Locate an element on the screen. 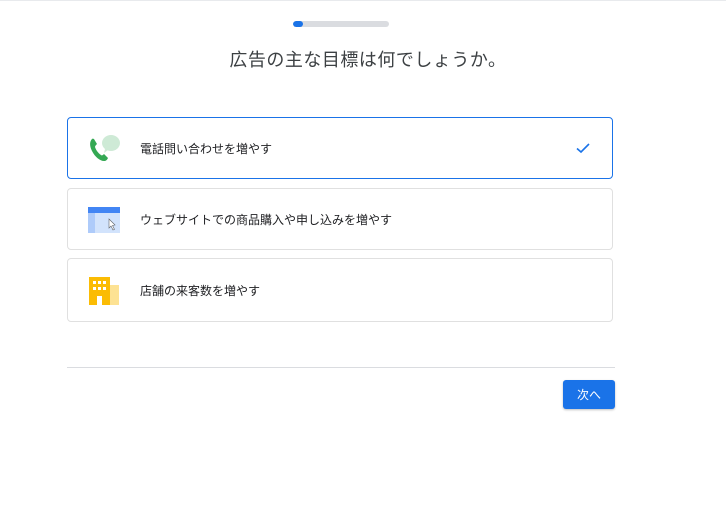 Image resolution: width=726 pixels, height=510 pixels. option-website-purchases: ウェブサイトでの商品購入や申し込みを増やす is located at coordinates (340, 219).